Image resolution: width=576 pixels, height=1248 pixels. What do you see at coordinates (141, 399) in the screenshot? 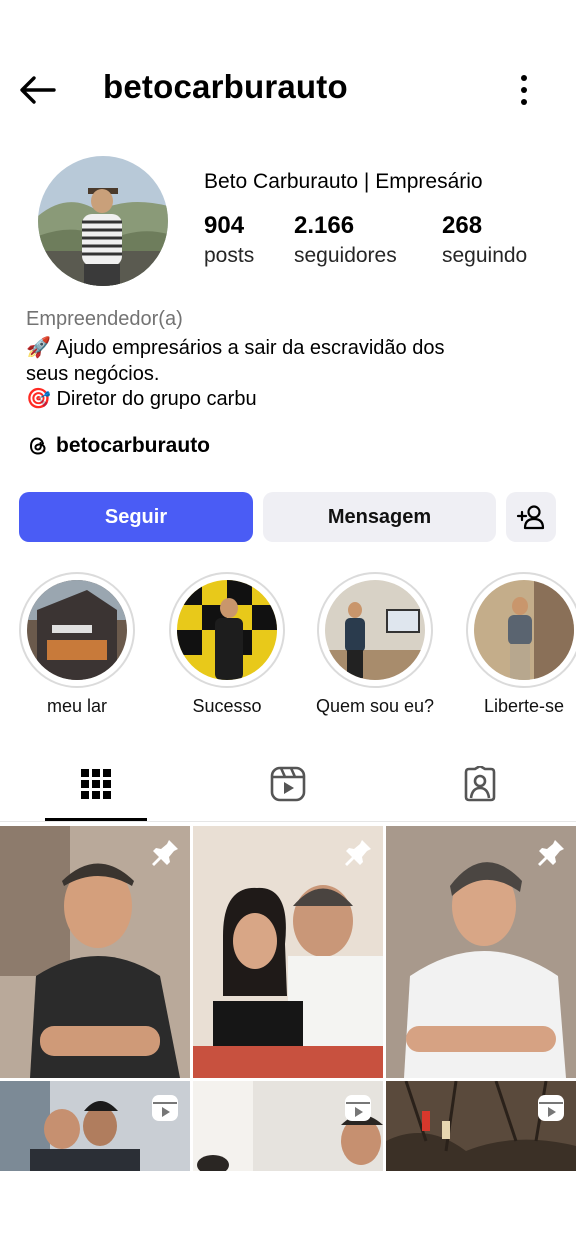
I see `bio-line: 🎯 Diretor do grupo carbu` at bounding box center [141, 399].